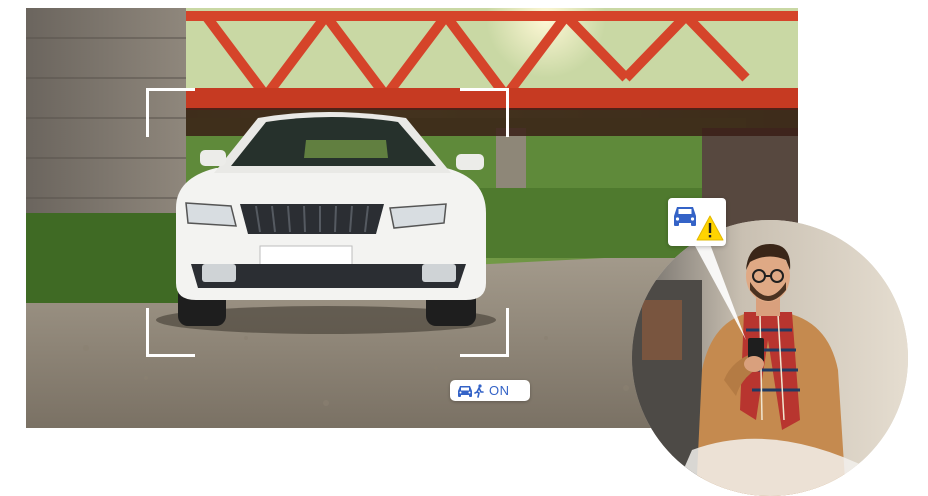 The width and height of the screenshot is (928, 496). I want to click on focus-bracket-top-left, so click(170, 112).